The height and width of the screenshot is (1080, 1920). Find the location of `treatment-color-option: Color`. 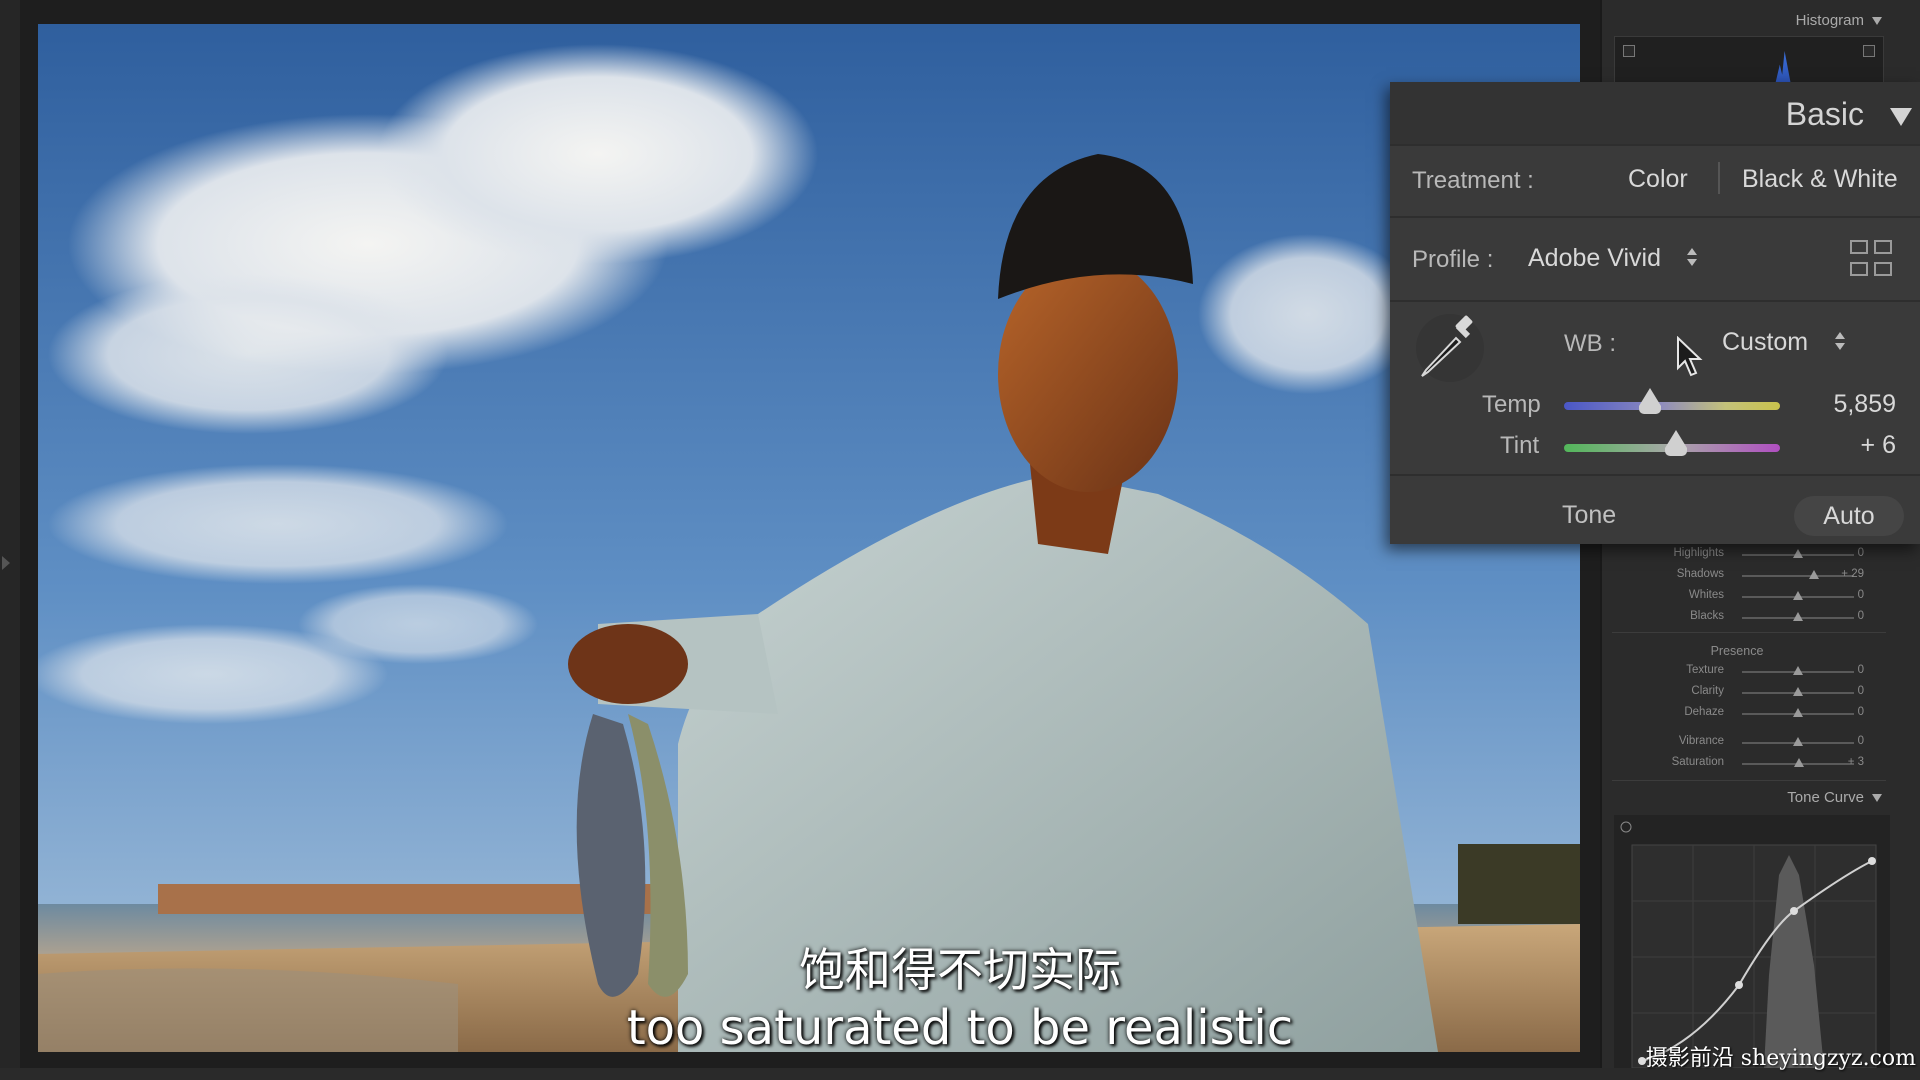

treatment-color-option: Color is located at coordinates (1658, 179).